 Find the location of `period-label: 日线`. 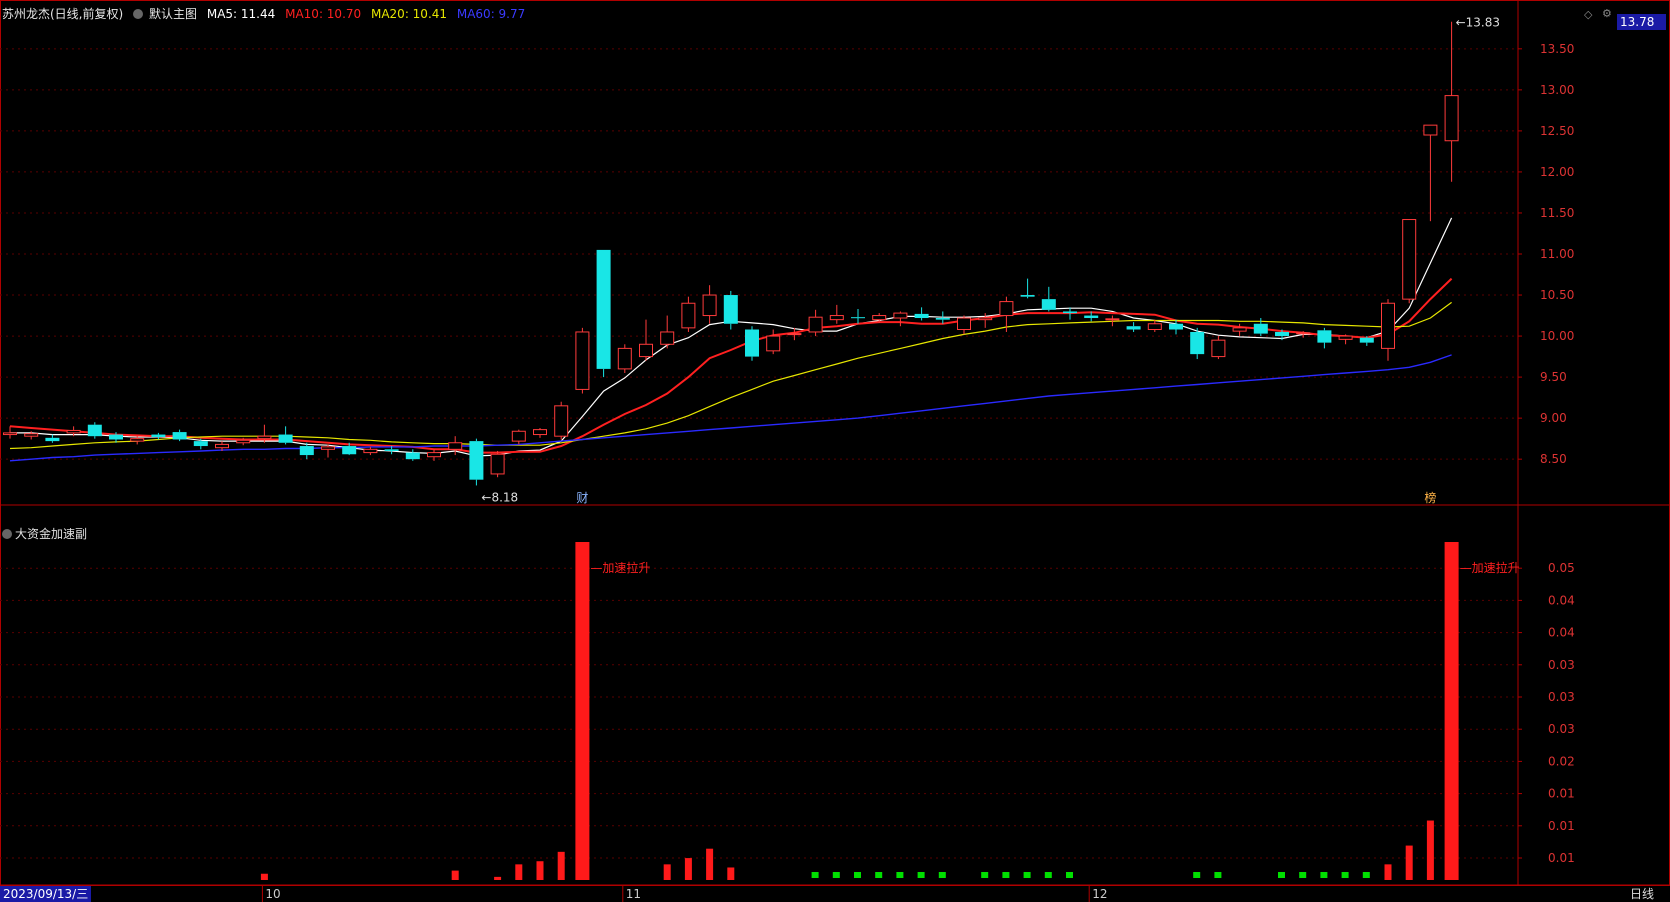

period-label: 日线 is located at coordinates (1642, 894).